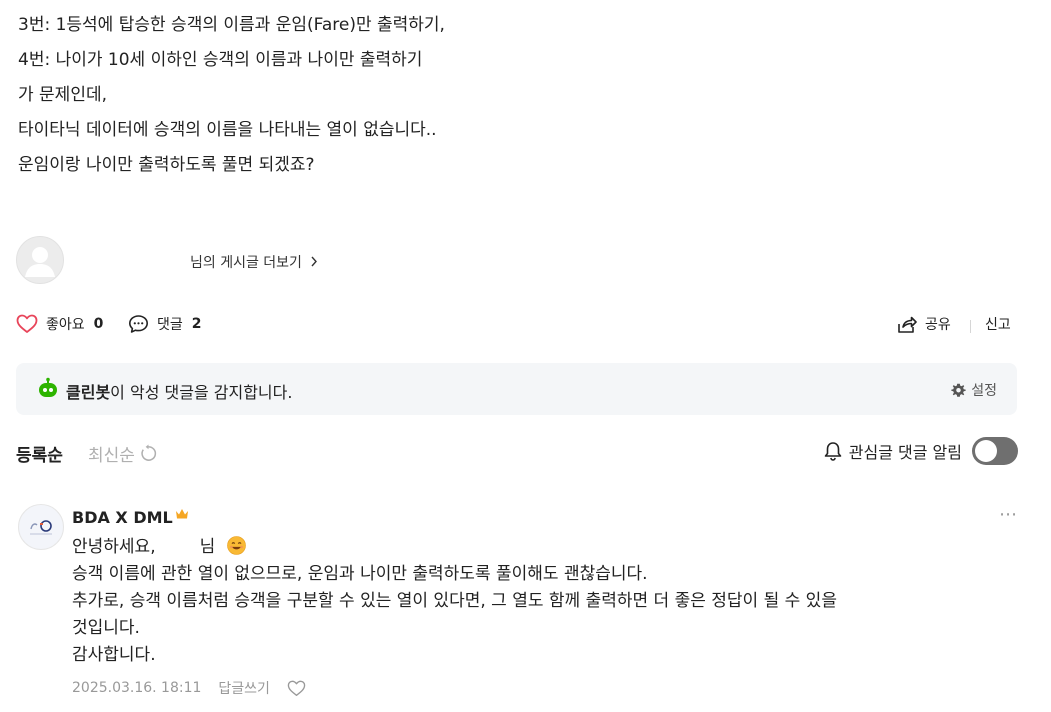 The height and width of the screenshot is (712, 1051). I want to click on comment-greeting-line: 안녕하세요, 님, so click(537, 547).